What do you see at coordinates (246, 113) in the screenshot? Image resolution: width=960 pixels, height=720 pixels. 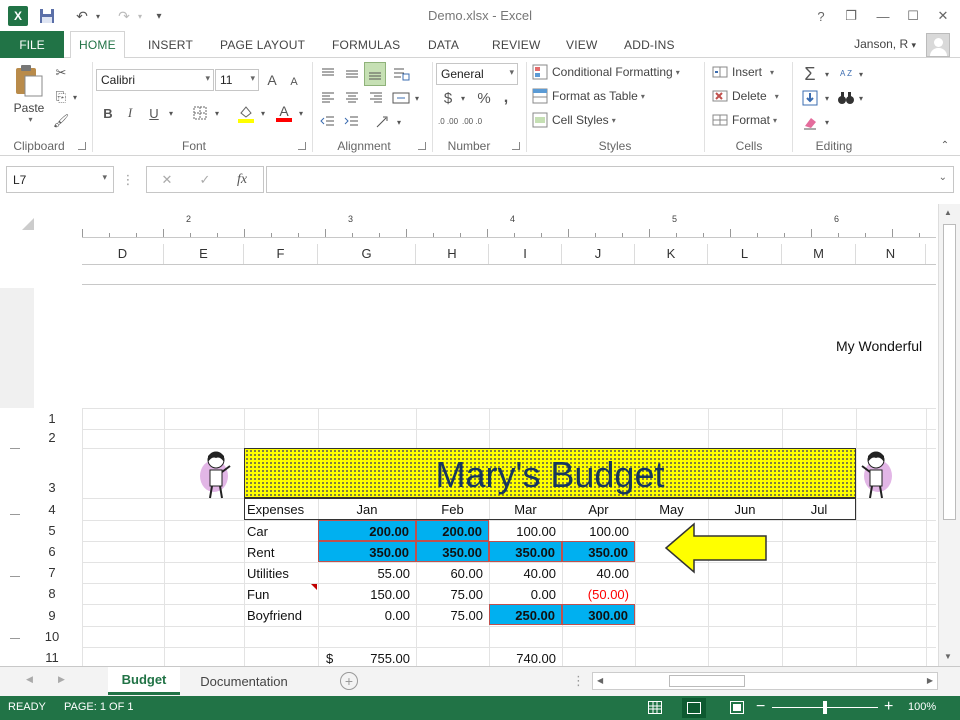 I see `fill-color-icon` at bounding box center [246, 113].